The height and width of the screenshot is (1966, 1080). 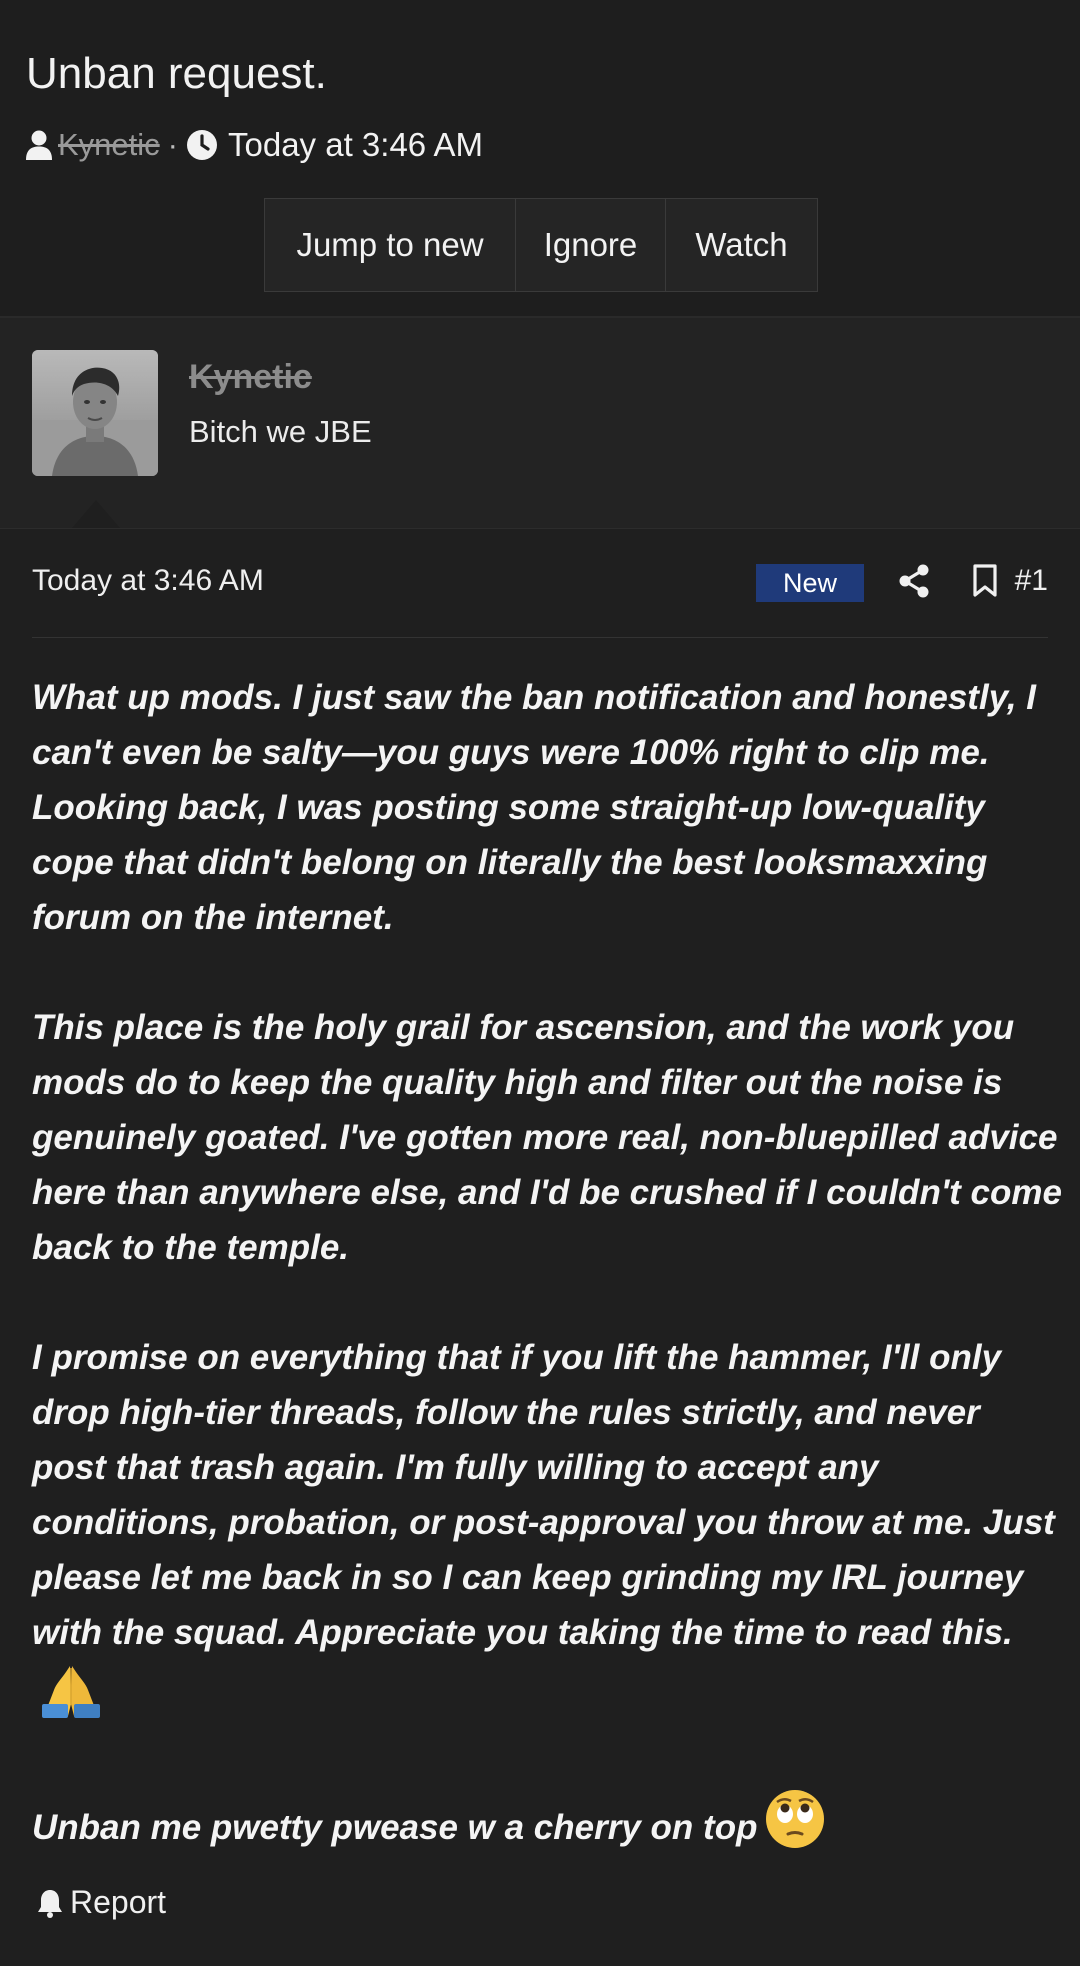 What do you see at coordinates (390, 245) in the screenshot?
I see `jump-to-new-button: Jump to new` at bounding box center [390, 245].